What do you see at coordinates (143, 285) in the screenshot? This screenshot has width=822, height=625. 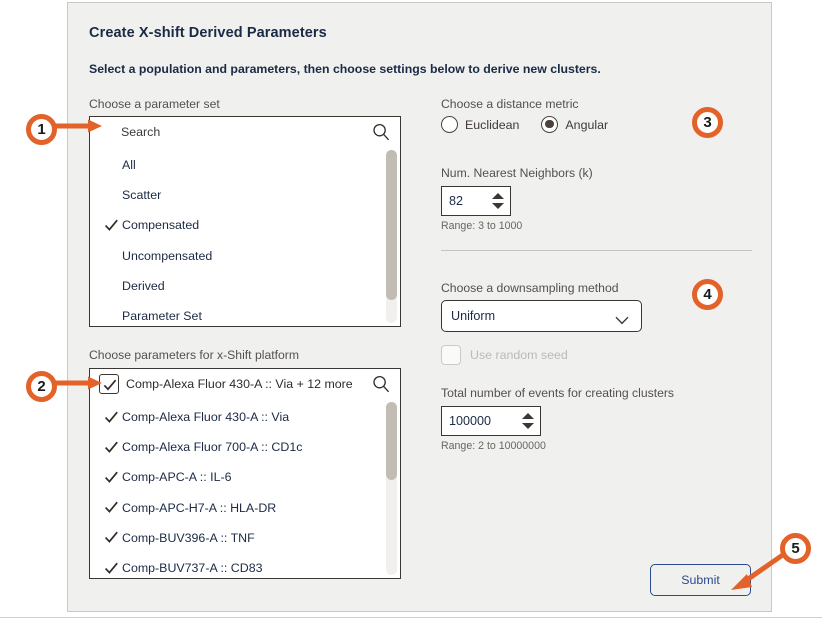 I see `list-item-label: Derived` at bounding box center [143, 285].